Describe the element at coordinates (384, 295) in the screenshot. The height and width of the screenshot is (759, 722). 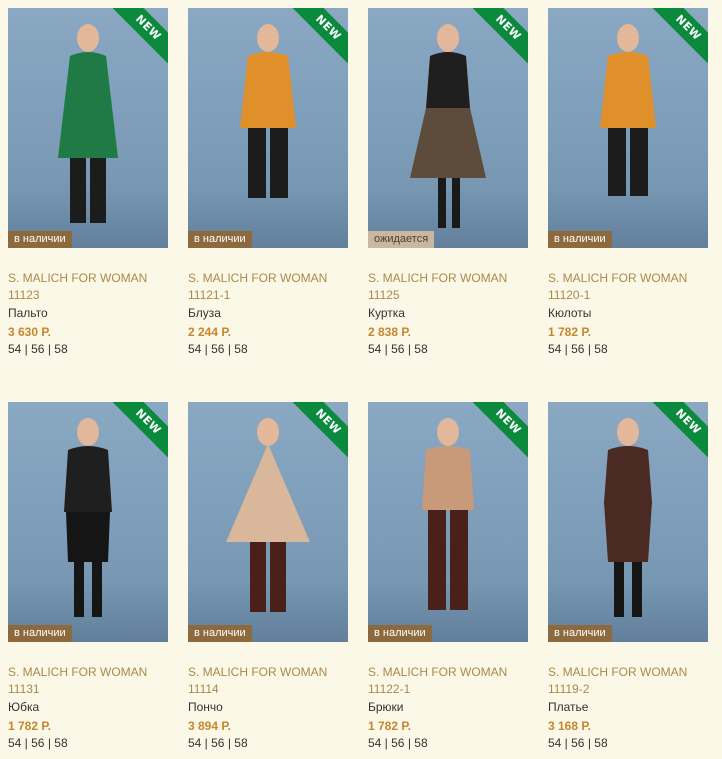
I see `product-sku: 11125` at that location.